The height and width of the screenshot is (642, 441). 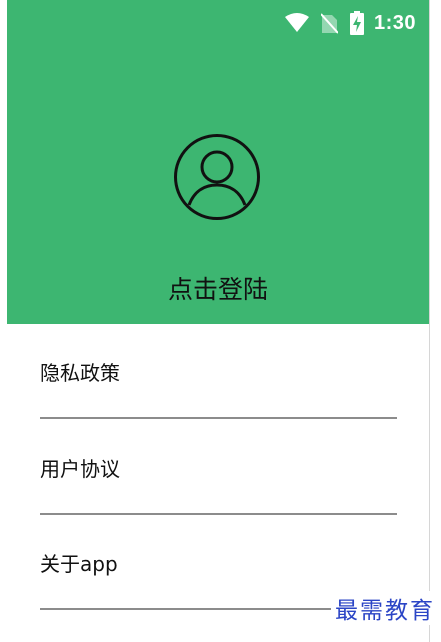 What do you see at coordinates (329, 23) in the screenshot?
I see `no-sim-icon` at bounding box center [329, 23].